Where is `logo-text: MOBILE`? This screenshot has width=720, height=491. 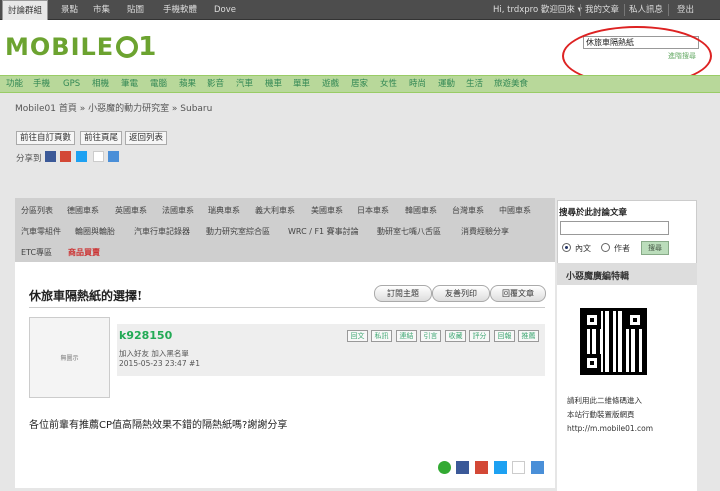 logo-text: MOBILE is located at coordinates (60, 47).